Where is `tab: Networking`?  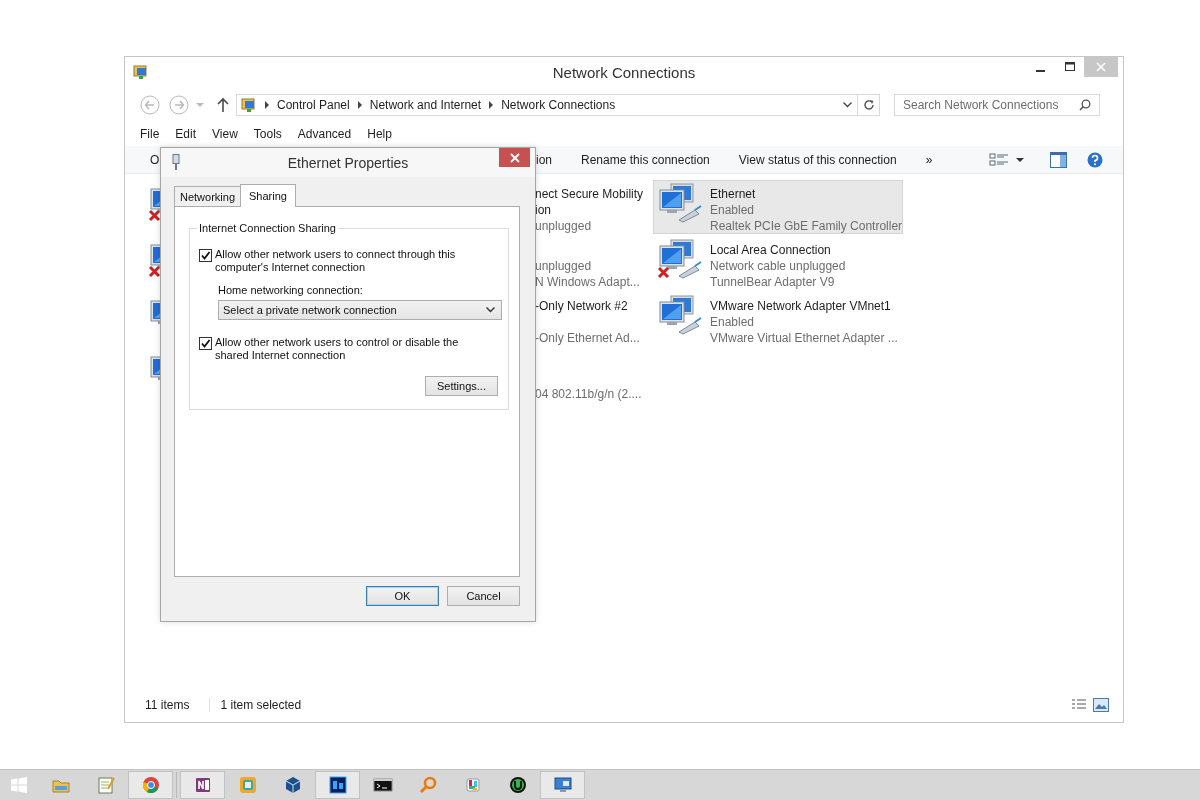
tab: Networking is located at coordinates (208, 196).